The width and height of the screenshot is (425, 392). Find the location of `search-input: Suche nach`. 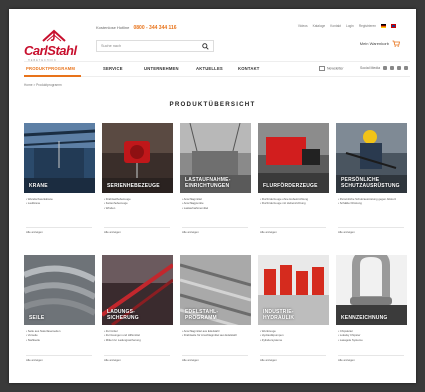

search-input: Suche nach is located at coordinates (155, 46).